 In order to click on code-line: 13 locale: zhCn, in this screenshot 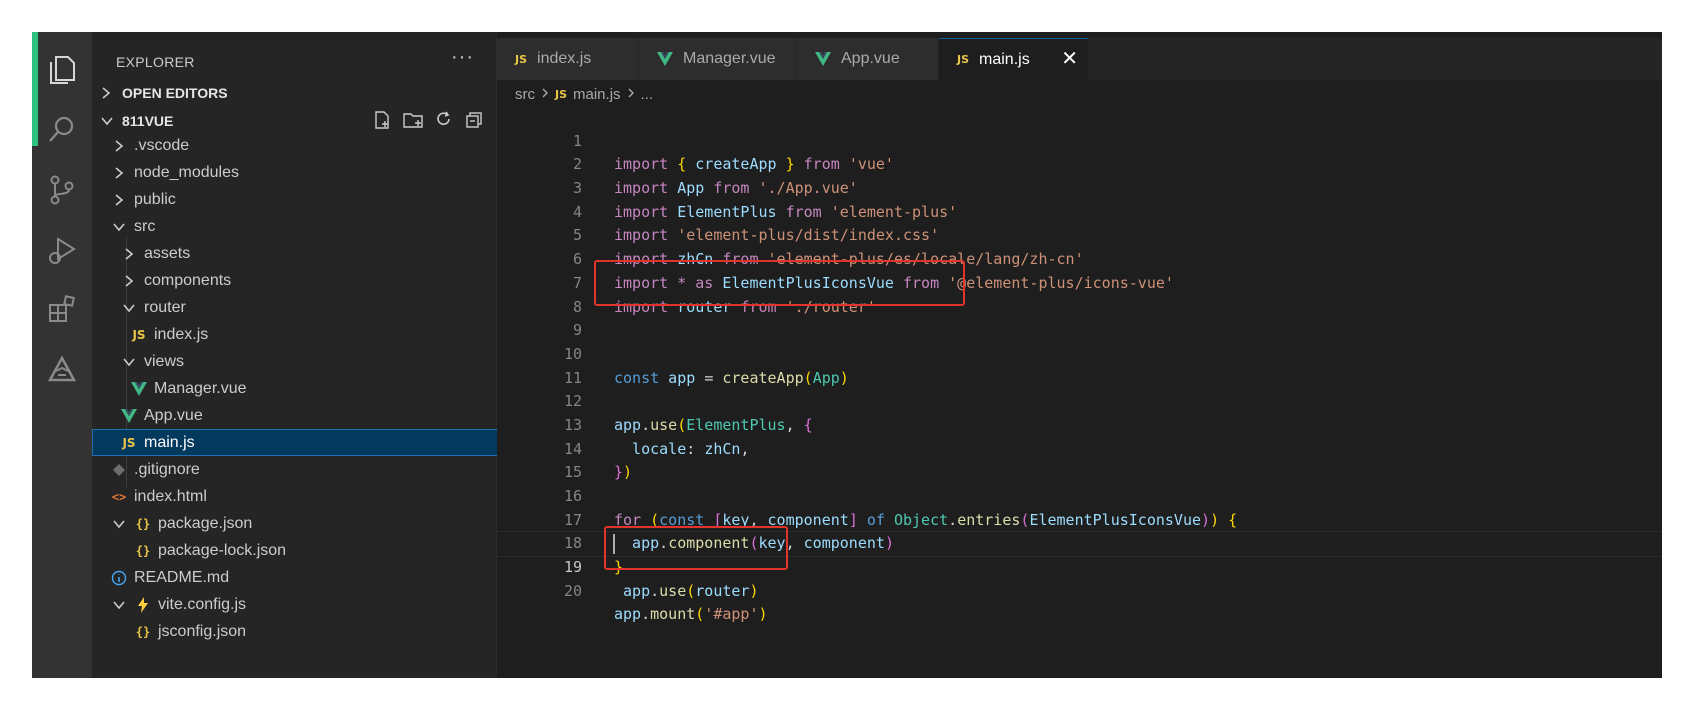, I will do `click(1079, 424)`.